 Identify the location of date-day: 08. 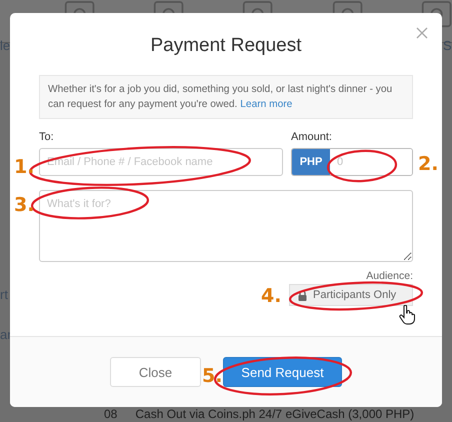
(111, 414).